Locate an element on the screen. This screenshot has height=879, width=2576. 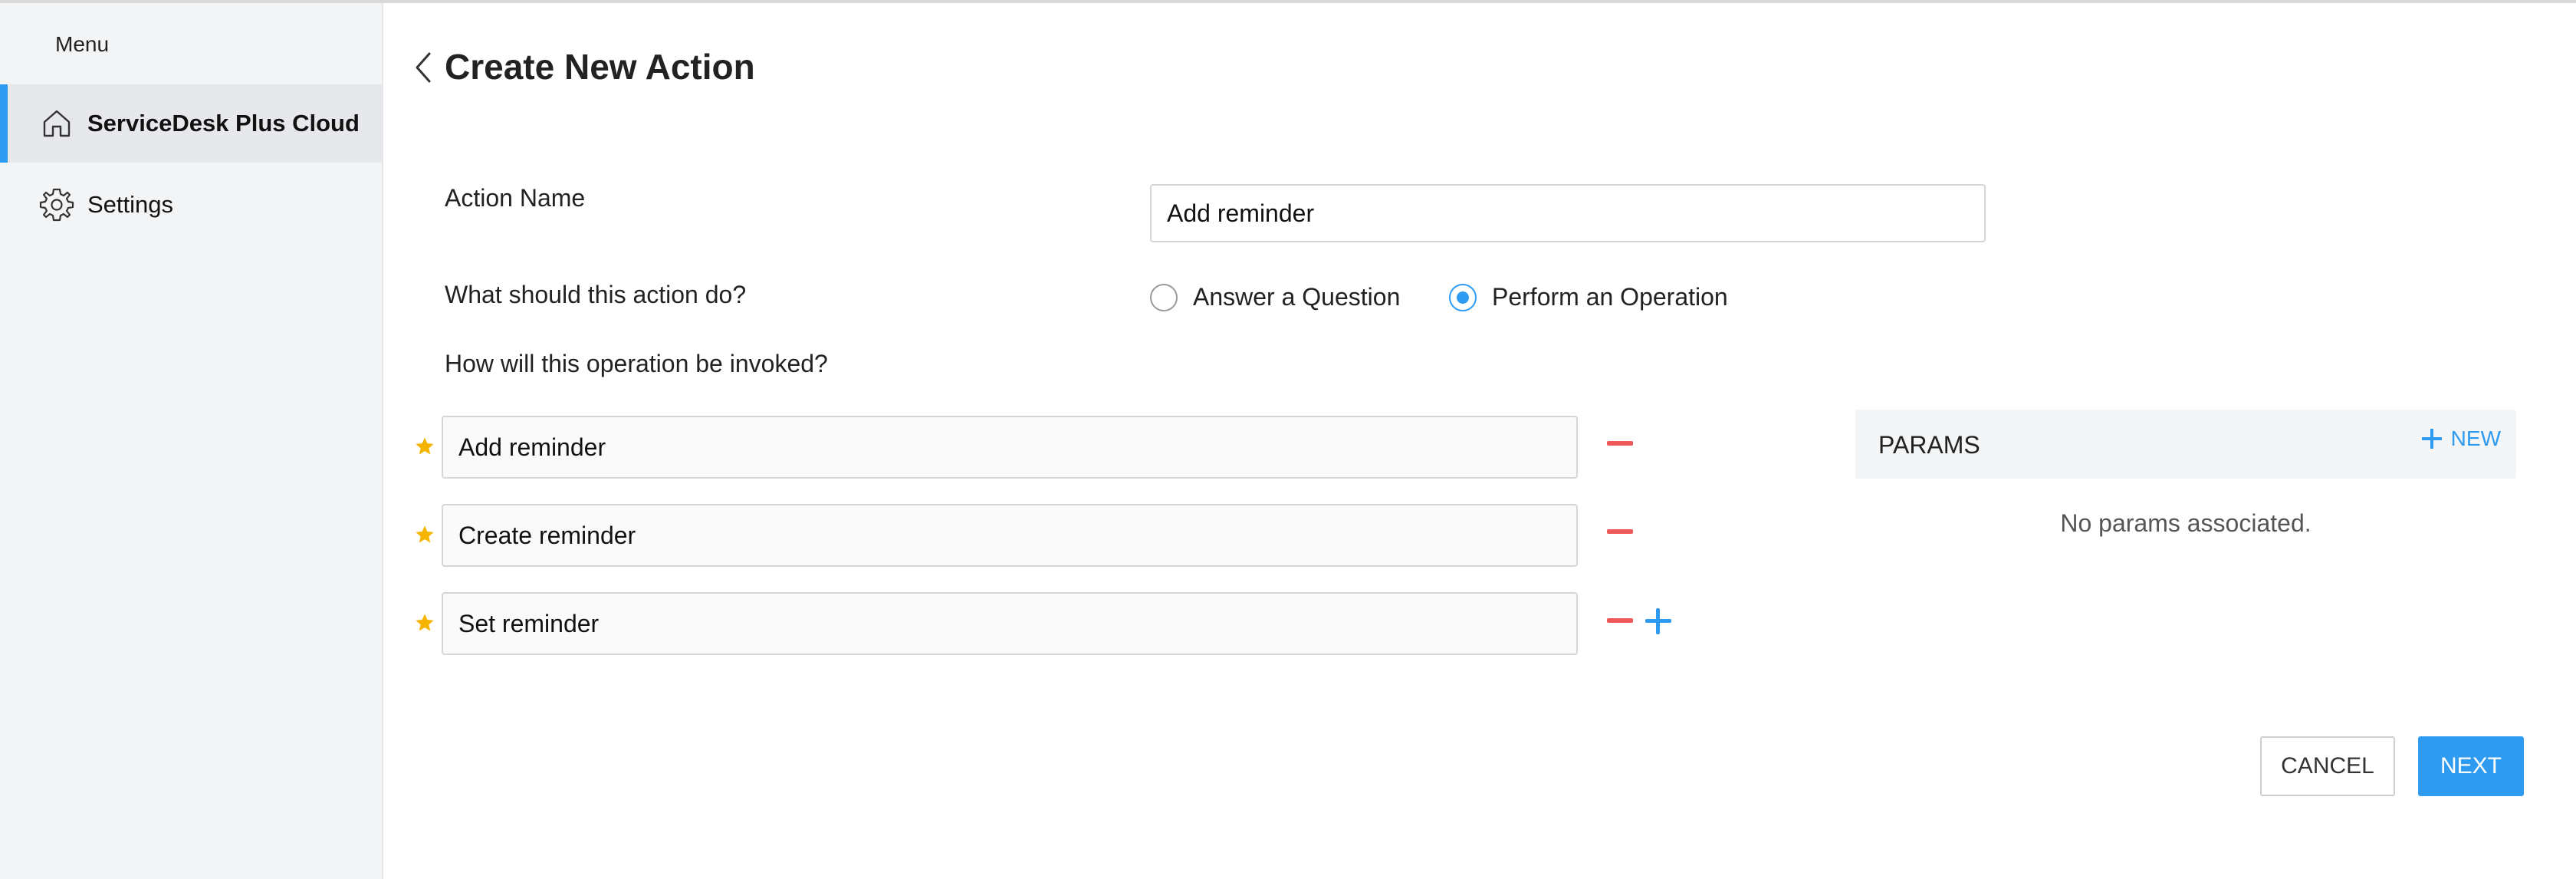
page-title: Create New Action is located at coordinates (600, 67).